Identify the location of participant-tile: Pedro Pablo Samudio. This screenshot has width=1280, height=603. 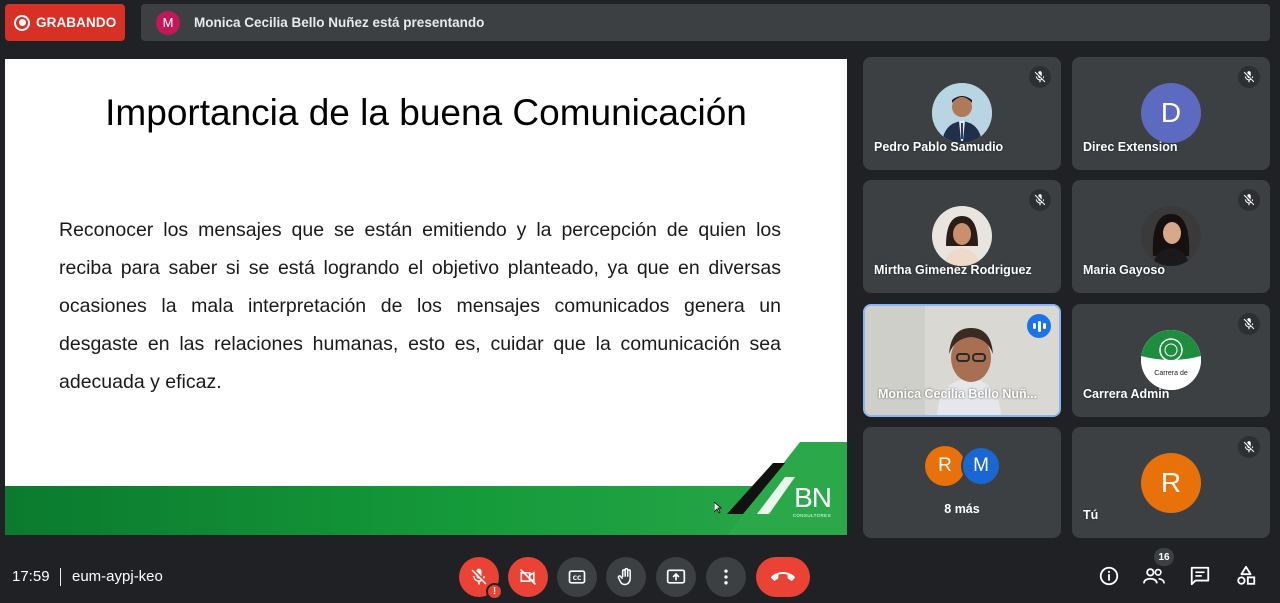
(962, 113).